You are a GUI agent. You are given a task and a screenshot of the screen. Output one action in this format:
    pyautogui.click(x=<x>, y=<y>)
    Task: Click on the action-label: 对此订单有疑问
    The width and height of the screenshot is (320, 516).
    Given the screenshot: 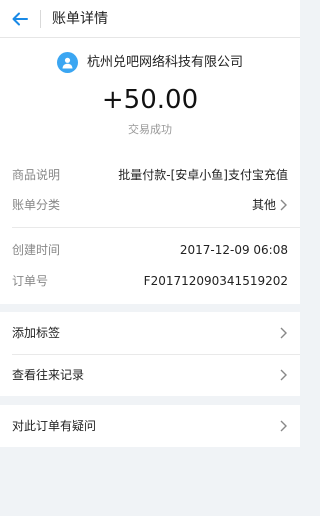 What is the action you would take?
    pyautogui.click(x=54, y=426)
    